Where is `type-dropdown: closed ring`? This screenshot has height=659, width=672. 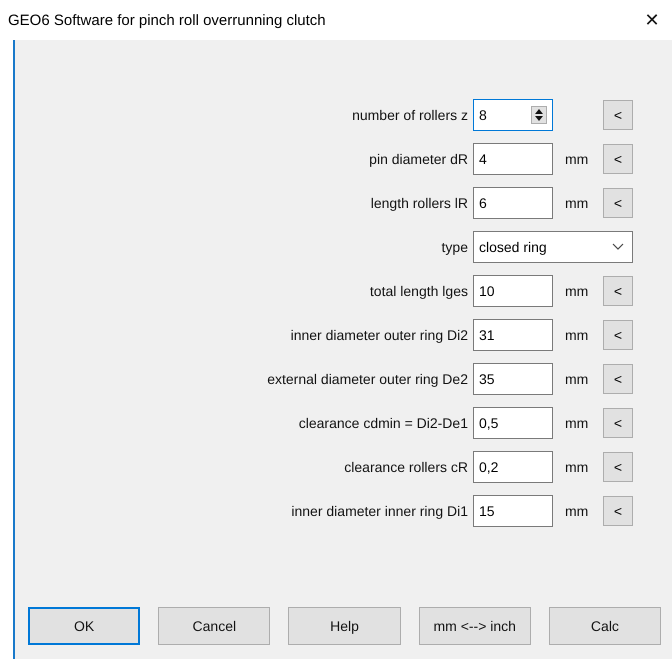 type-dropdown: closed ring is located at coordinates (553, 247).